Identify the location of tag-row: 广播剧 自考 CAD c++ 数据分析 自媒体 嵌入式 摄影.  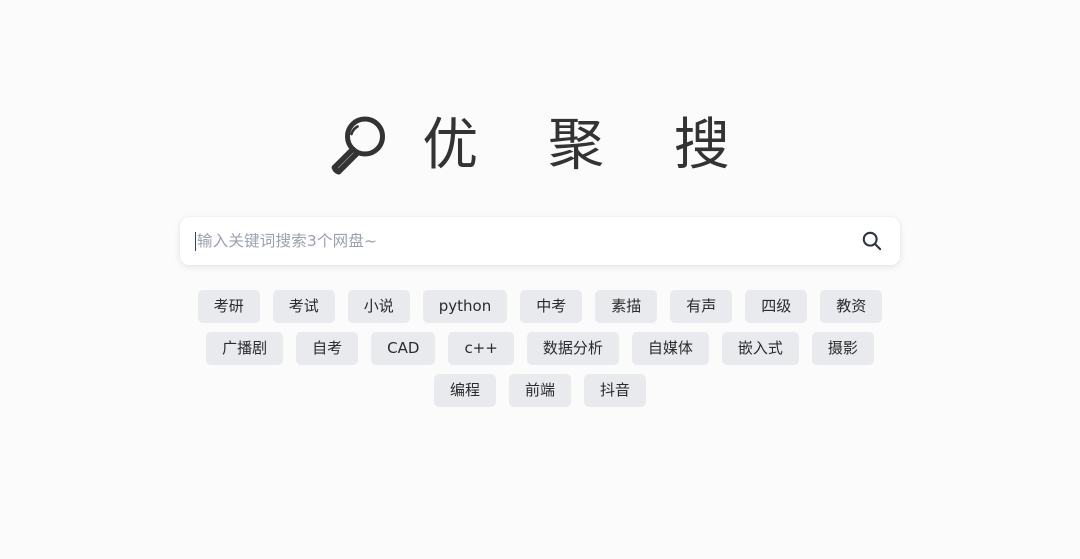
(540, 348).